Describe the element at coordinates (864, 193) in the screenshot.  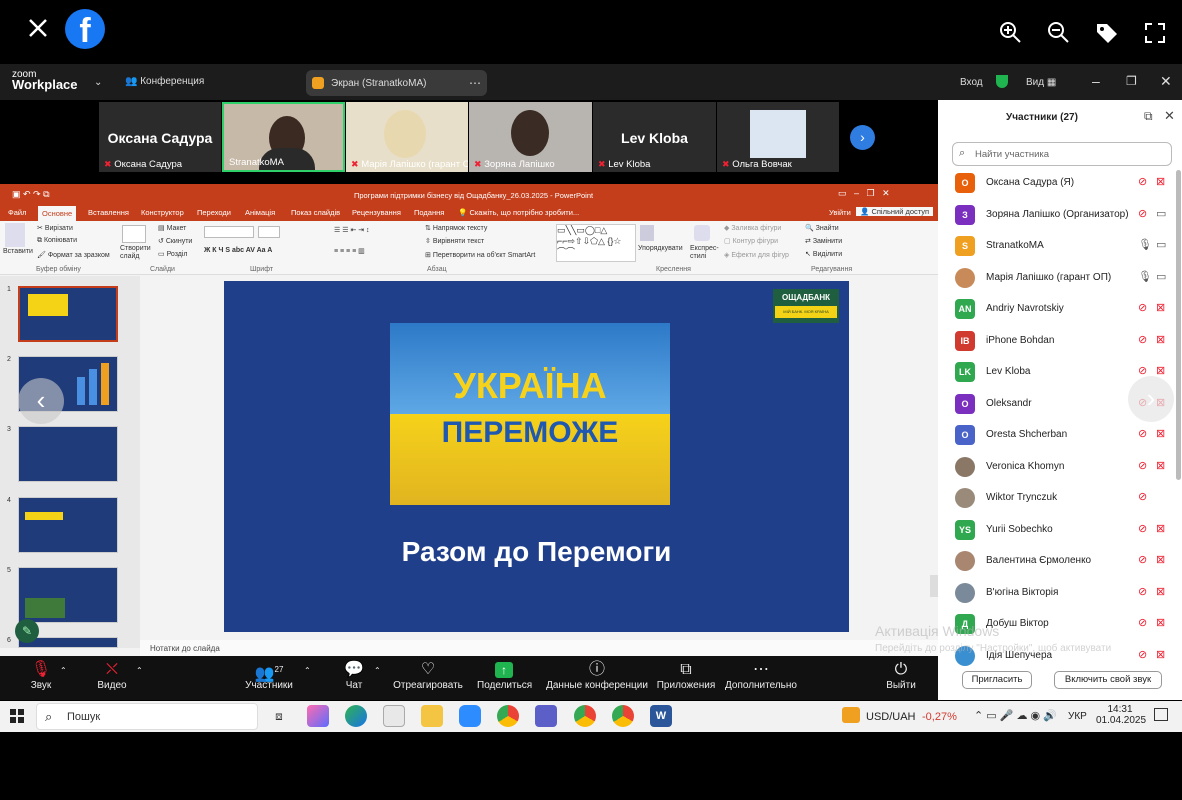
I see `window-controls: ▭ – ❐ ✕` at that location.